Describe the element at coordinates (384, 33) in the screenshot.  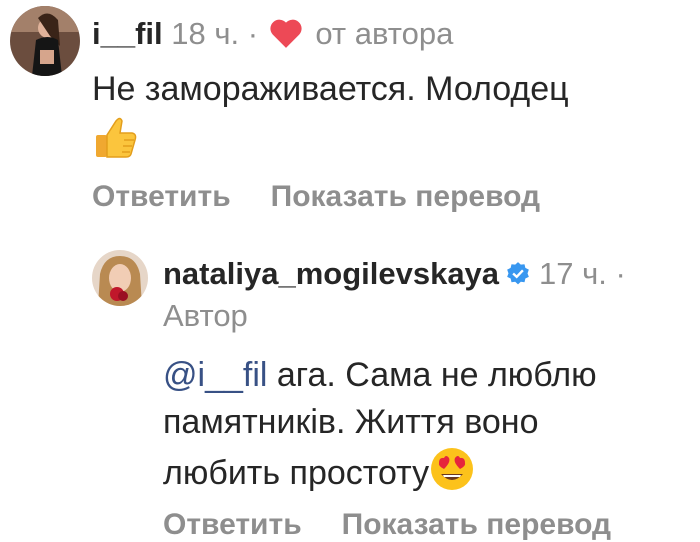
I see `liked-by-author-label: от автора` at that location.